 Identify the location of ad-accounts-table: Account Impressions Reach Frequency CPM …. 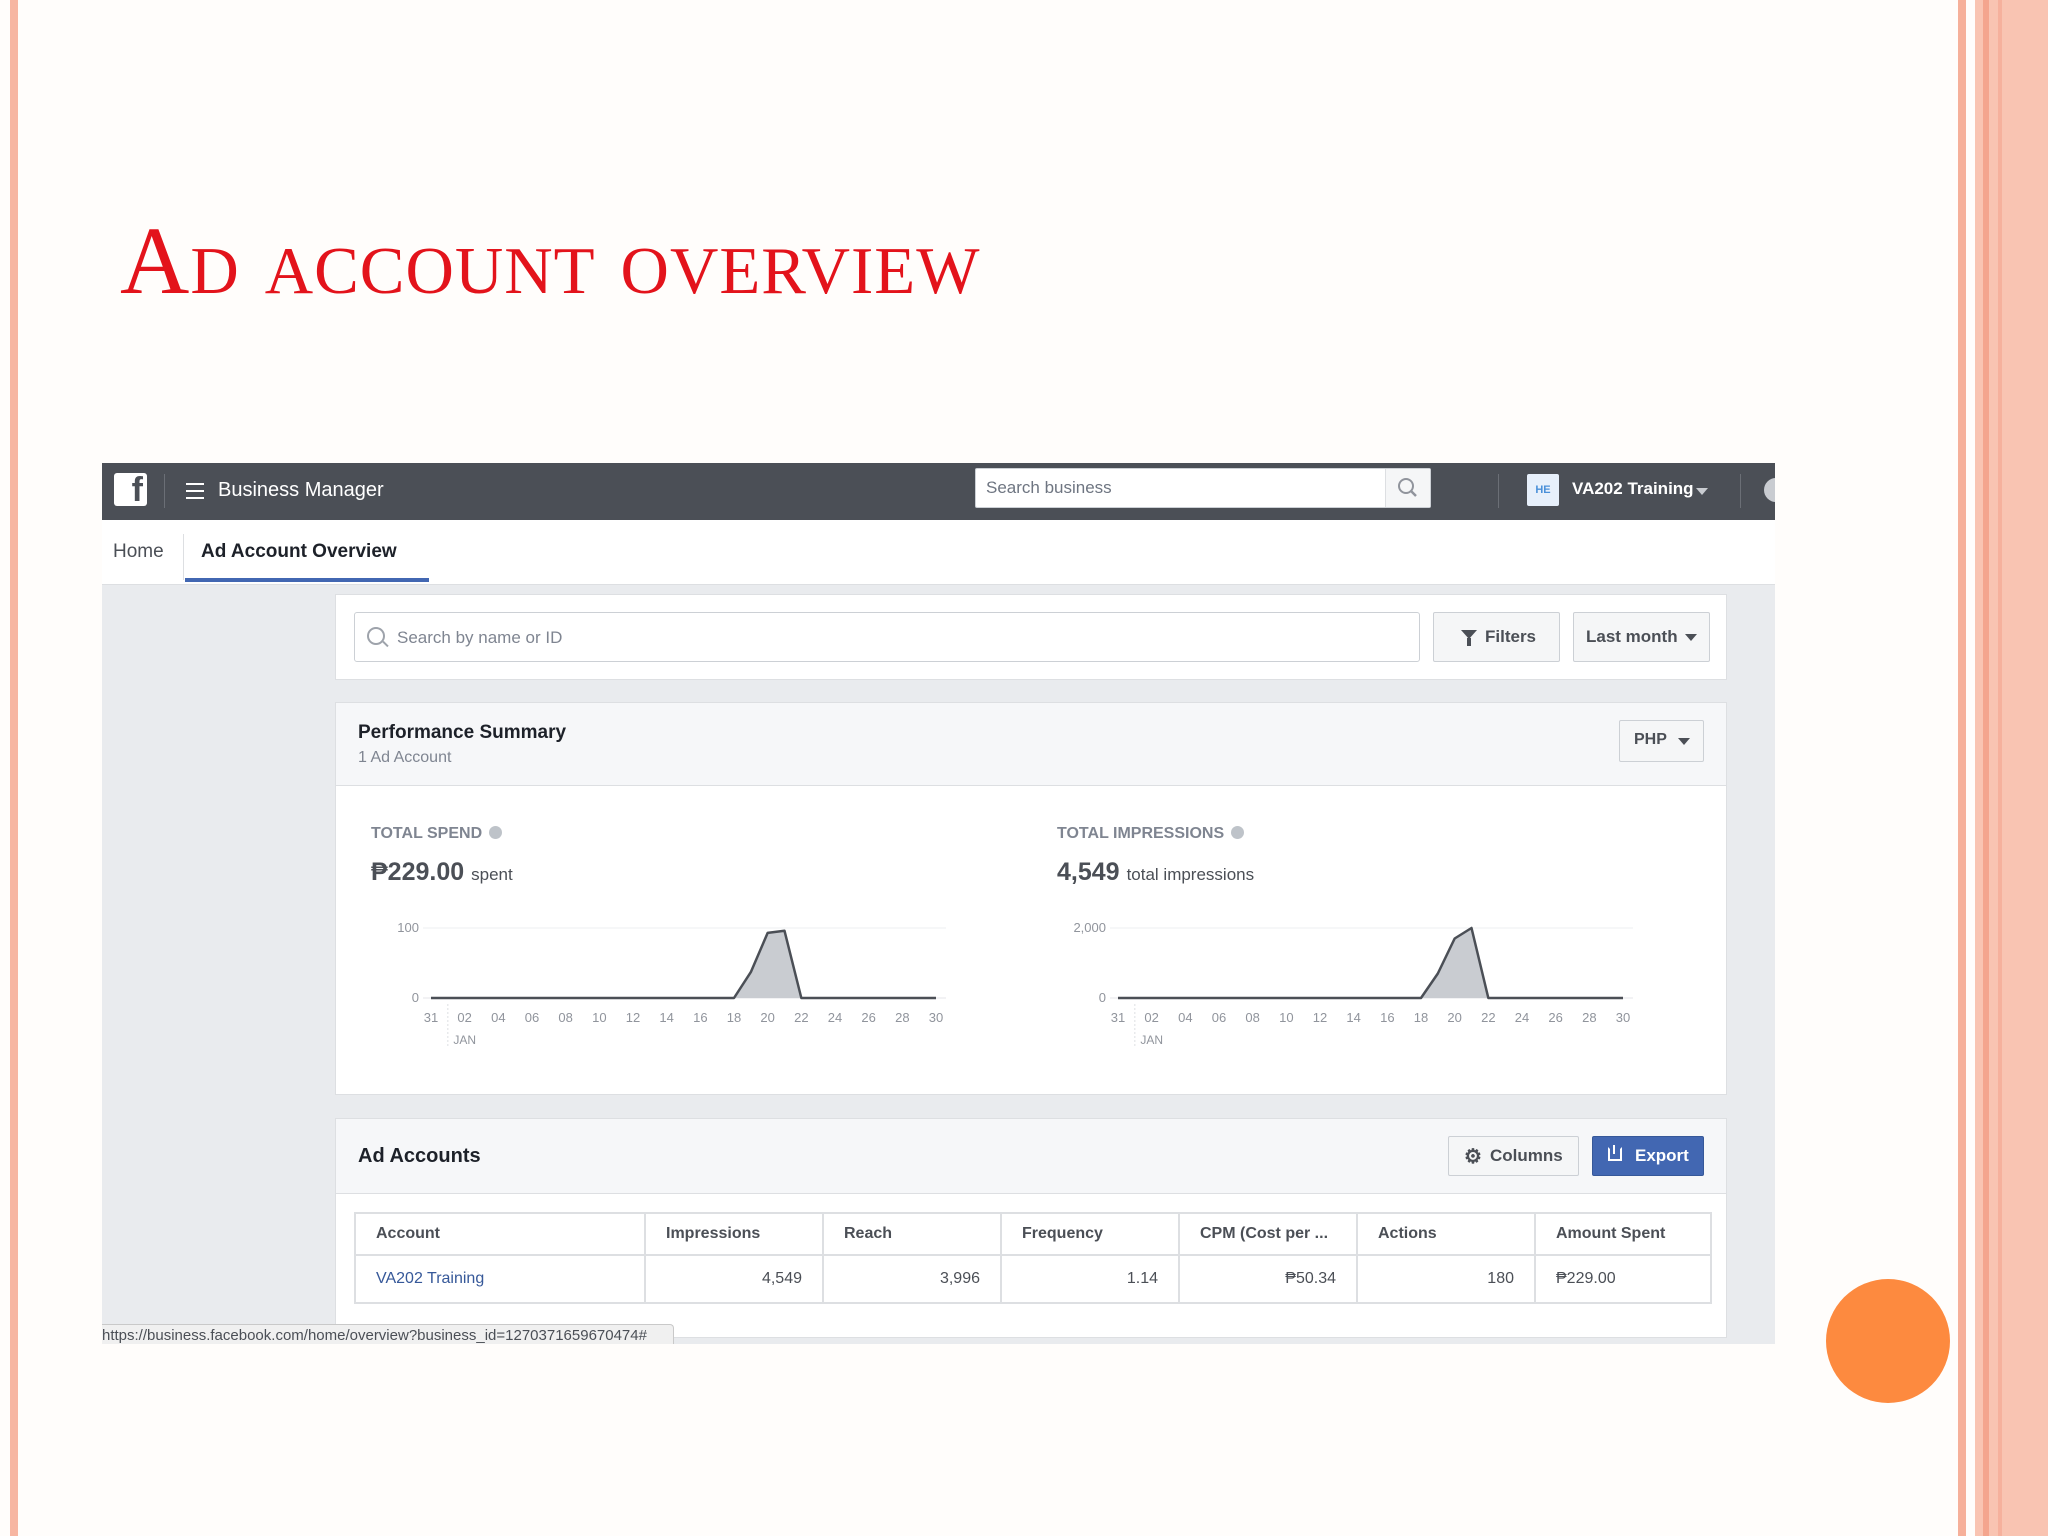
(1033, 1258).